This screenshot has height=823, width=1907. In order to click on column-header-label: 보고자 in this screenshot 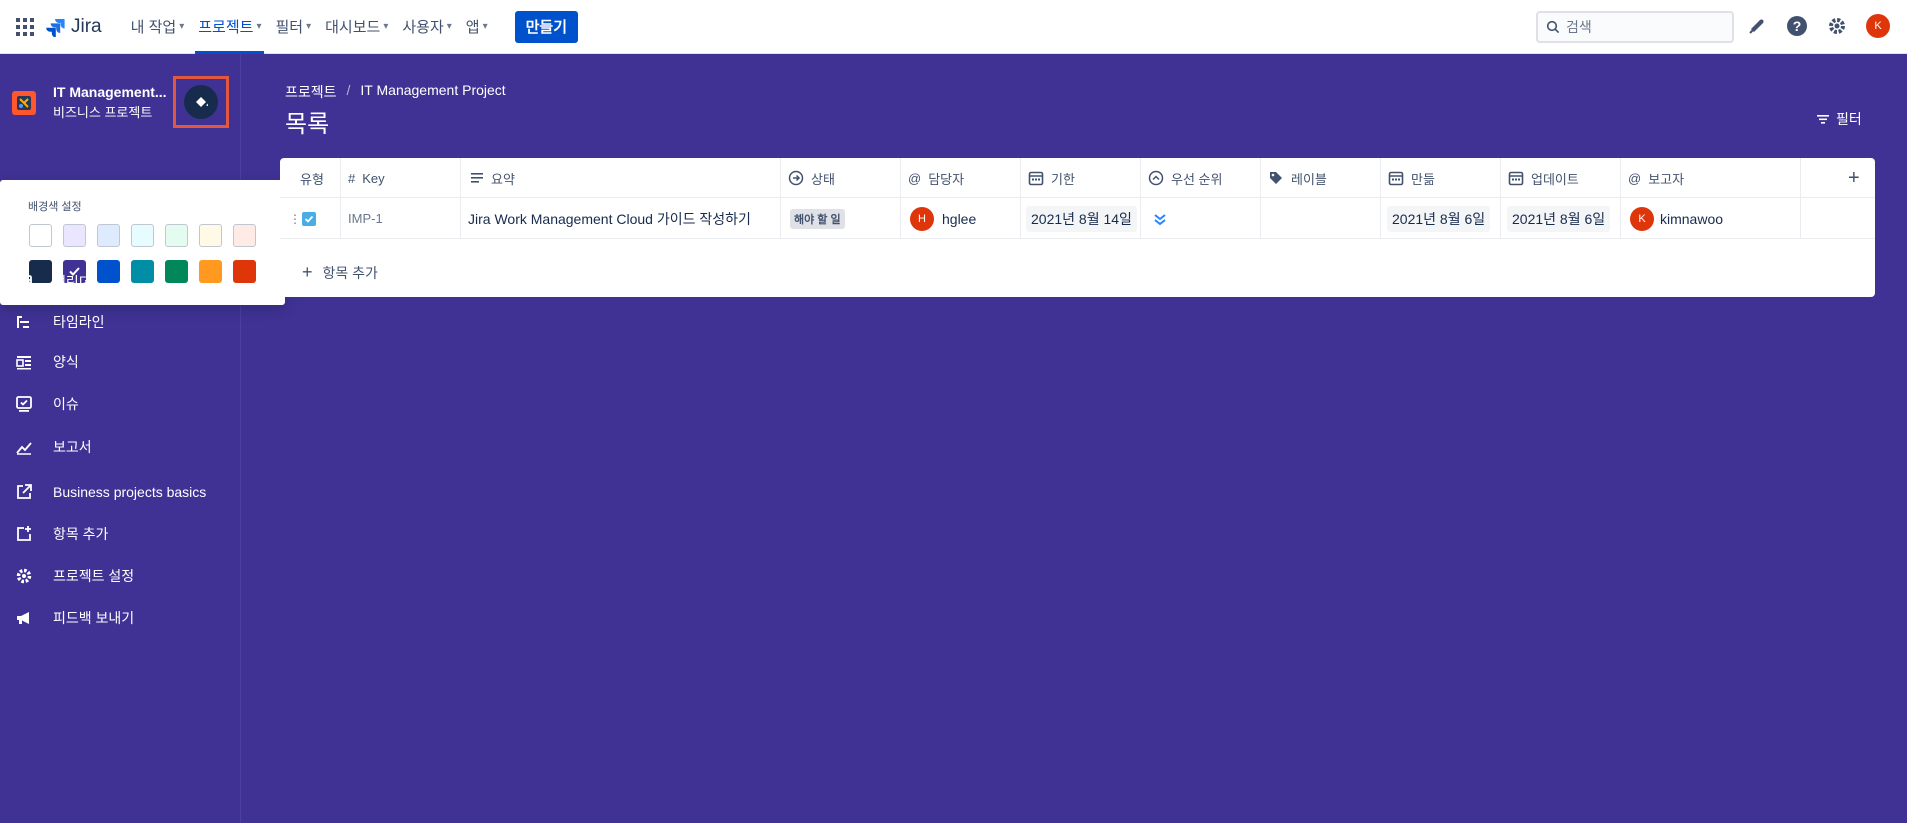, I will do `click(1666, 179)`.